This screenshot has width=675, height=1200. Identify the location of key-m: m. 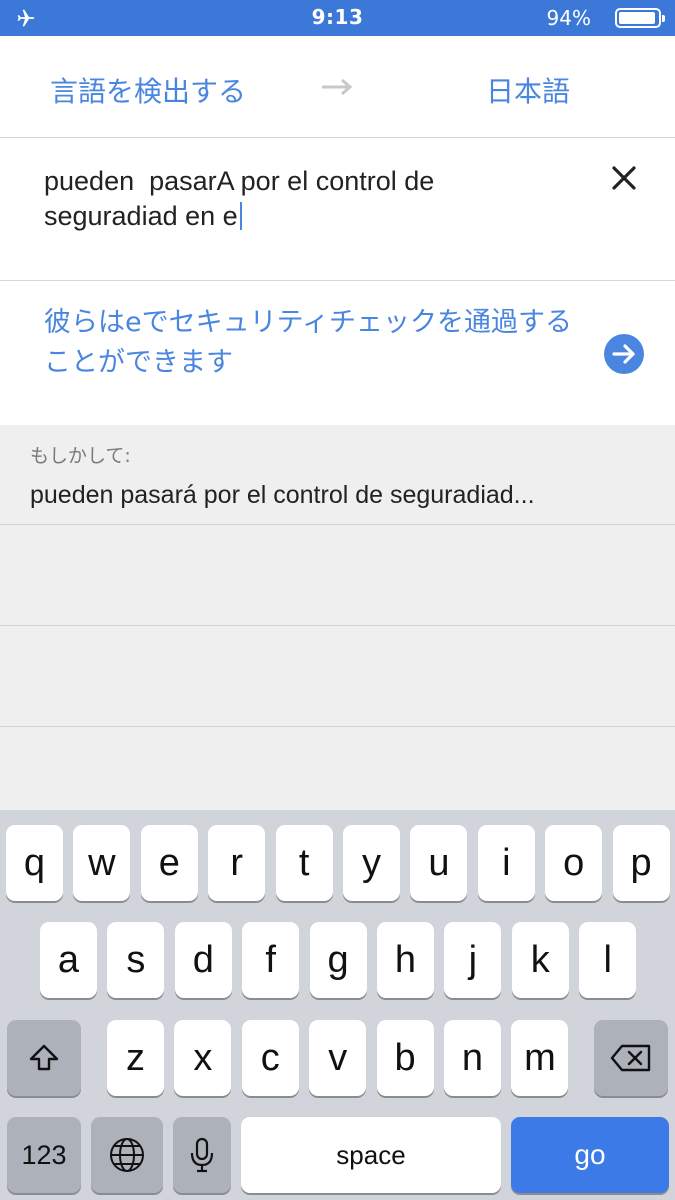
(540, 1058).